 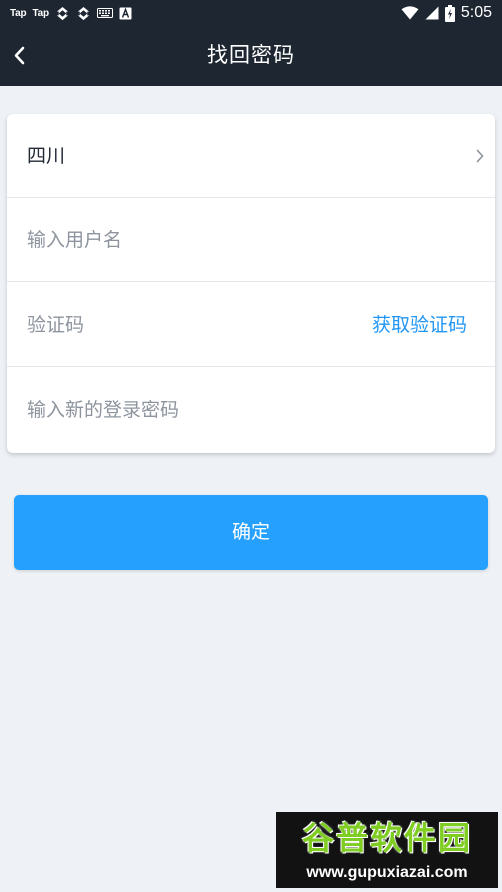 I want to click on site-watermark: 谷普软件园 www.gupuxiazai.com, so click(x=387, y=850).